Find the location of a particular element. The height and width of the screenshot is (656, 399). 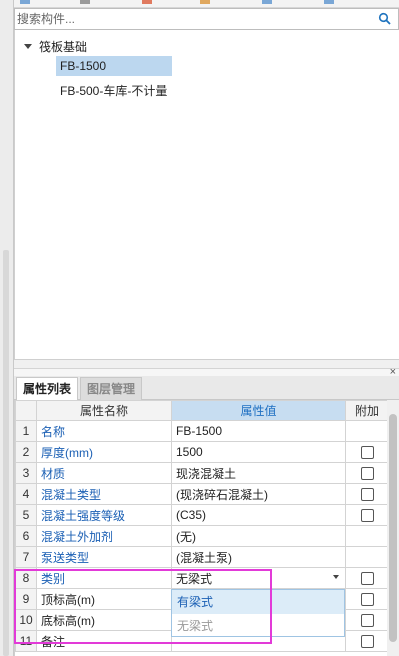

top-toolbar-strip is located at coordinates (206, 4).